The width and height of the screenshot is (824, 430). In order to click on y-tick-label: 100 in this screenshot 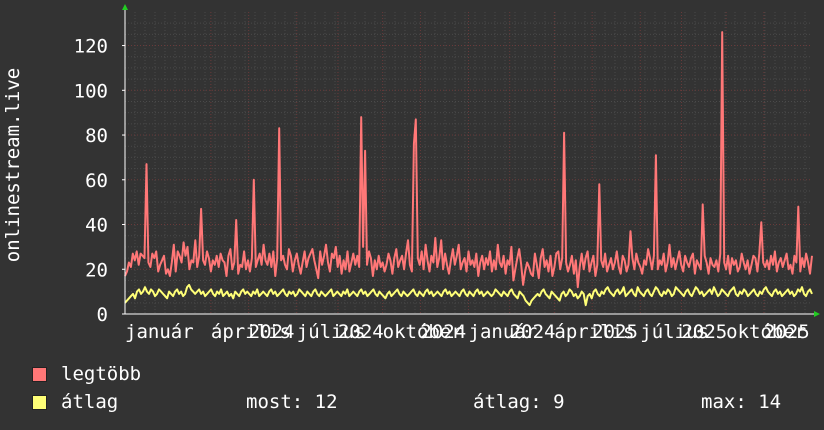, I will do `click(91, 91)`.